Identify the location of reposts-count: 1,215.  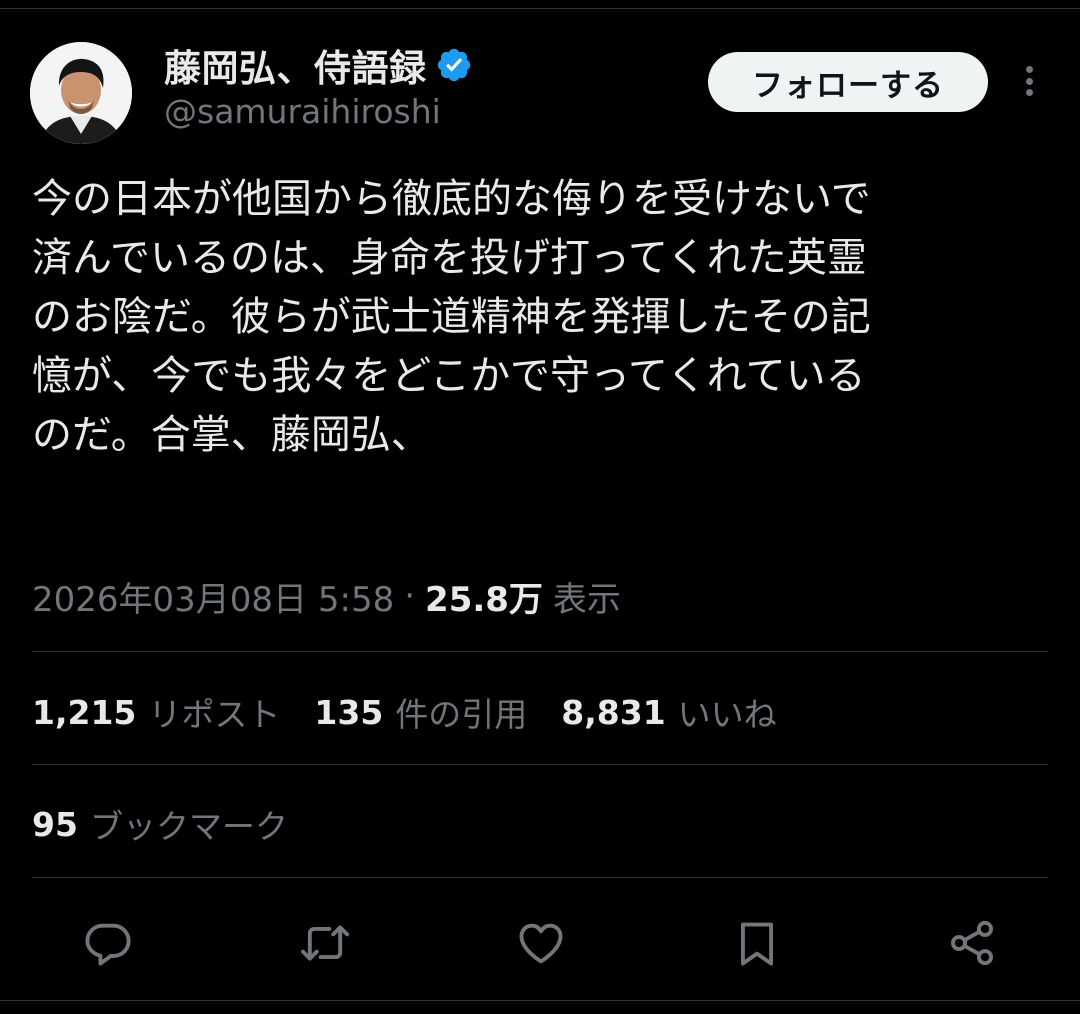
(84, 712).